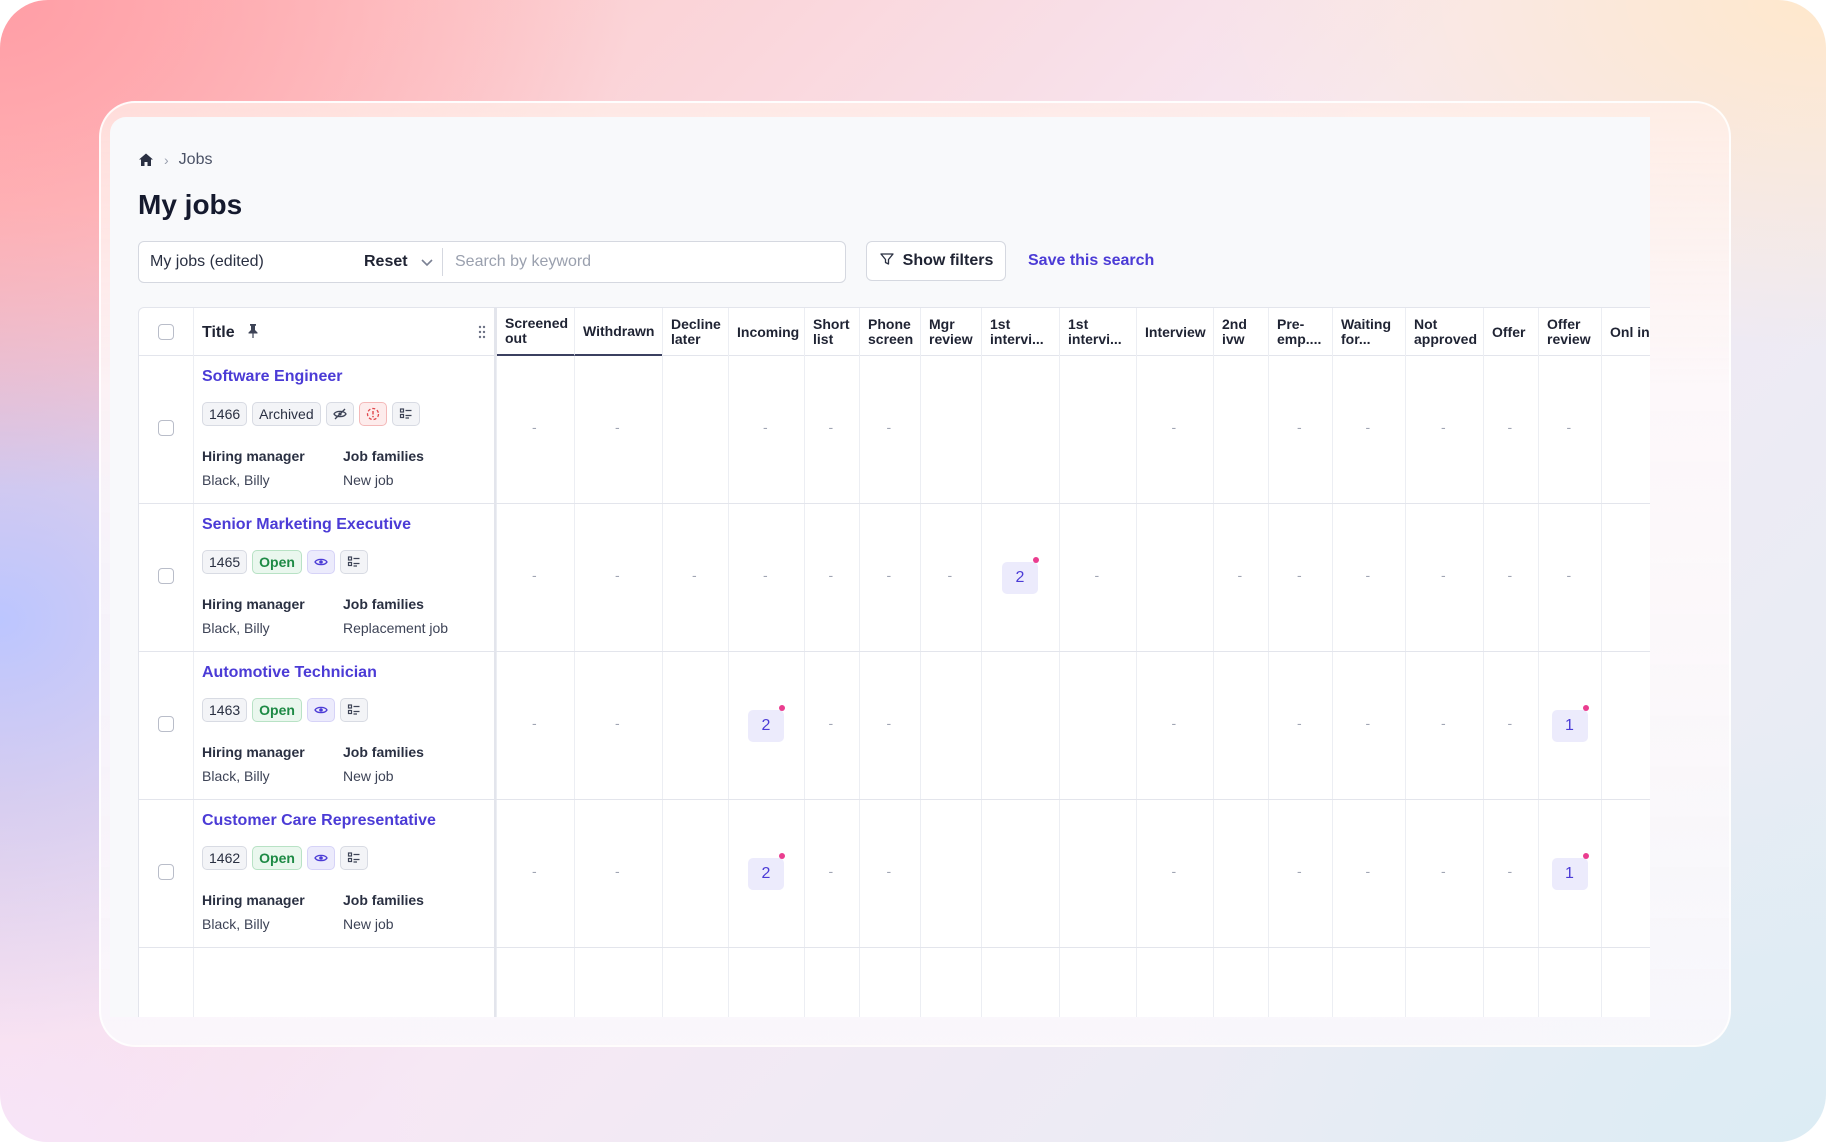  I want to click on column-header: 2nd ivw, so click(1240, 332).